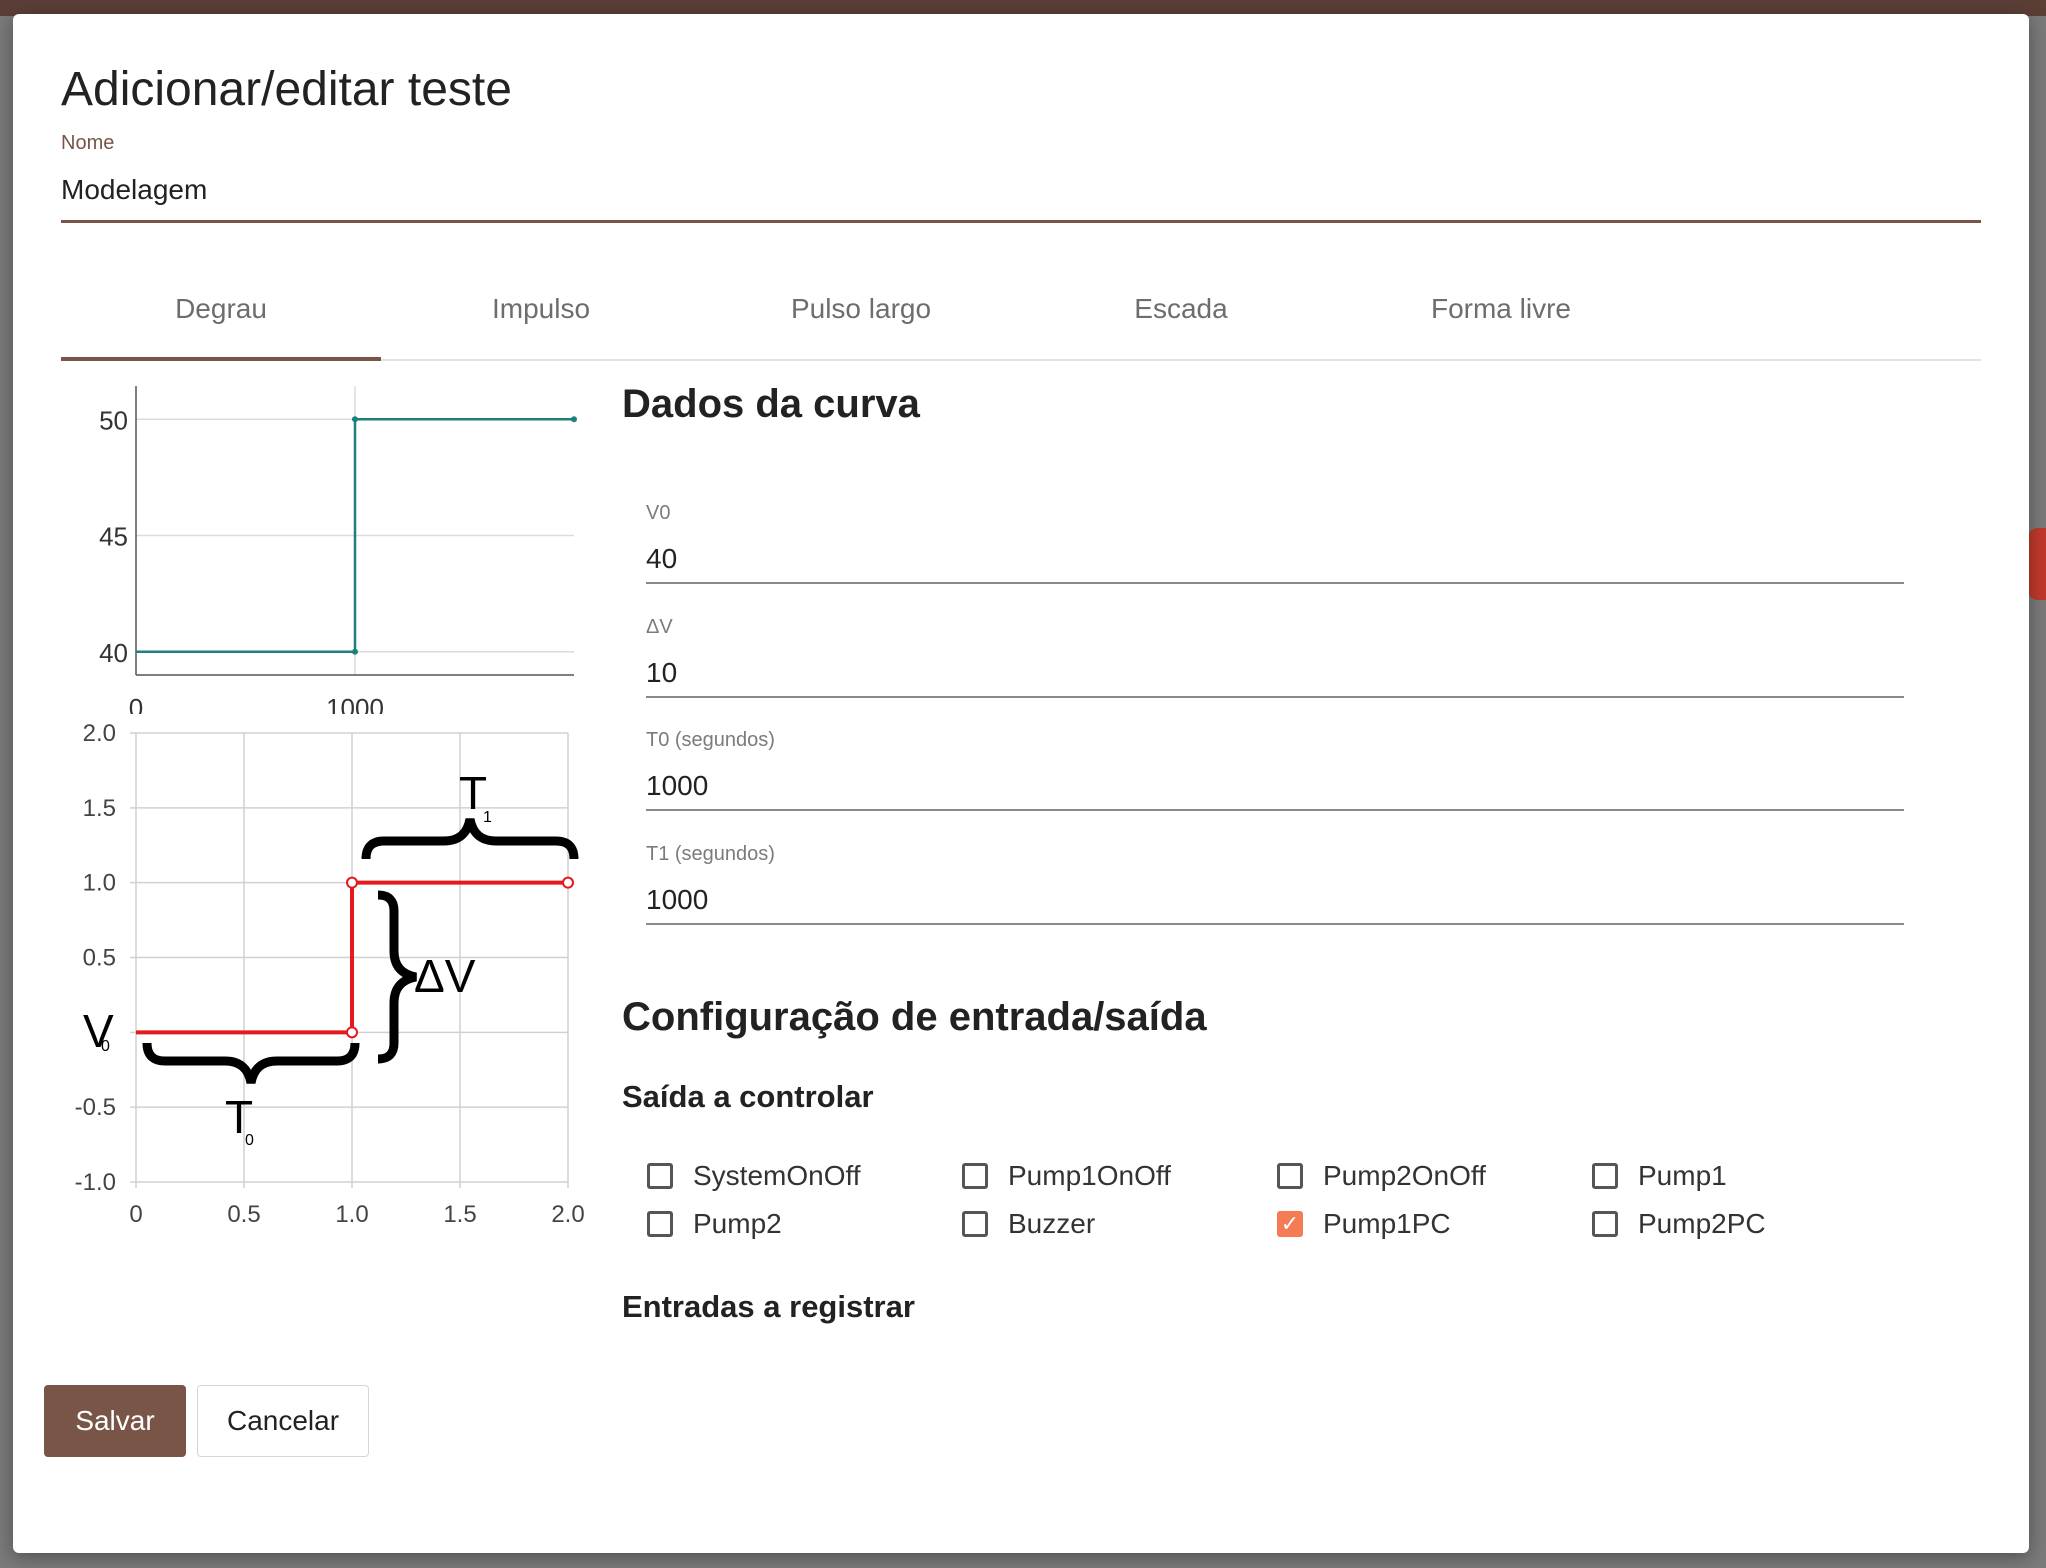 The image size is (2046, 1568). I want to click on tab-forma-livre: Forma livre, so click(1501, 314).